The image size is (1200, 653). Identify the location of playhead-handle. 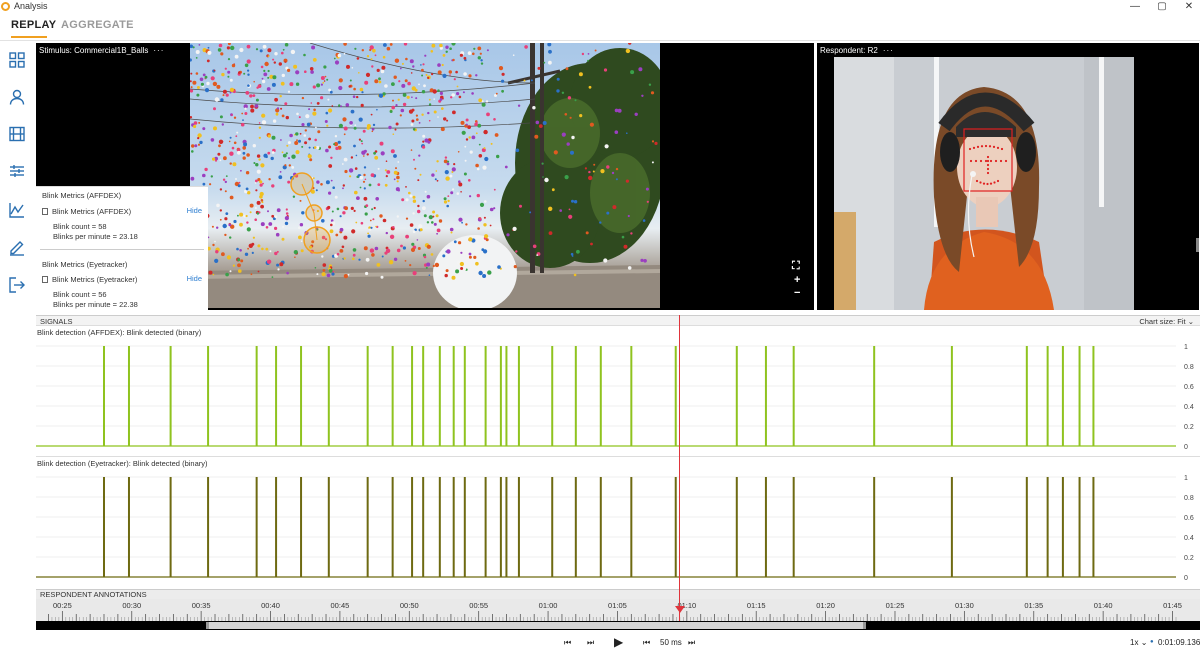
(680, 609).